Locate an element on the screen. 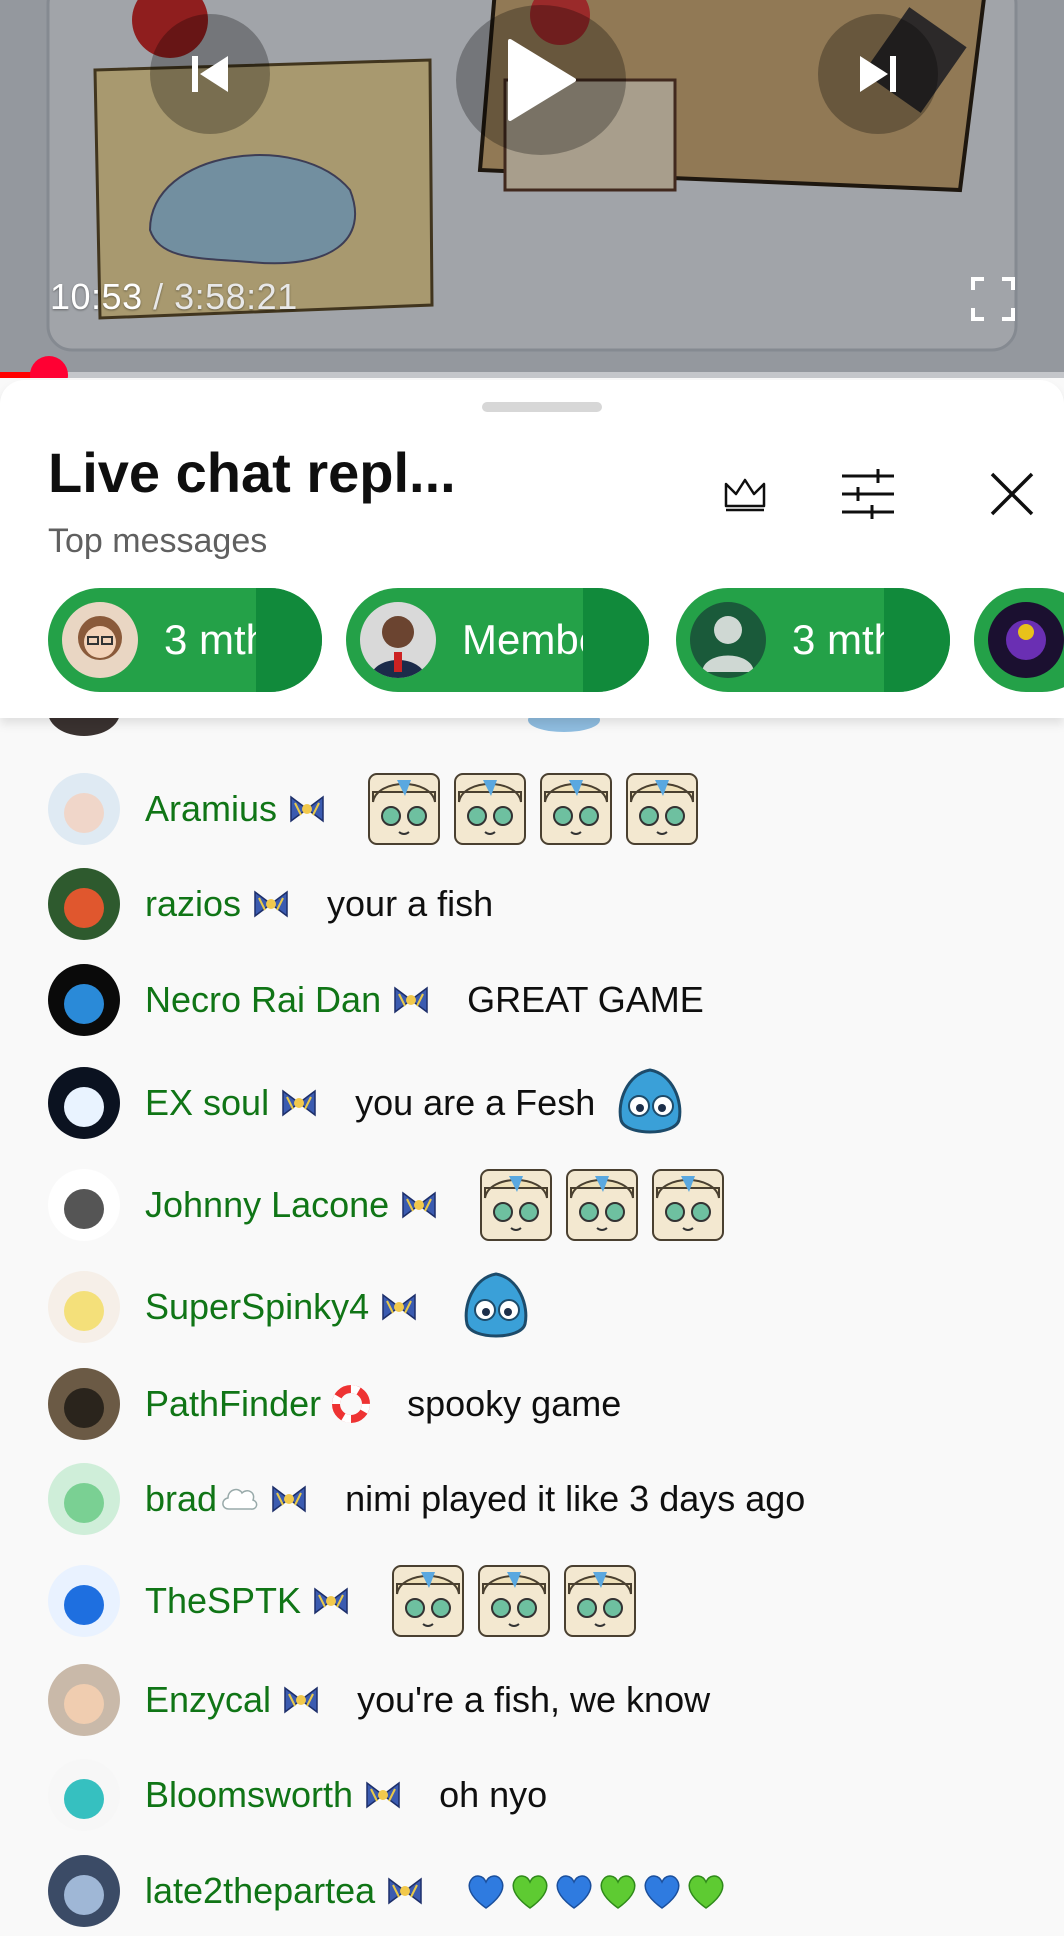 This screenshot has height=1936, width=1064. chat-message-row: brad nimi played it like 3 days ago is located at coordinates (532, 1499).